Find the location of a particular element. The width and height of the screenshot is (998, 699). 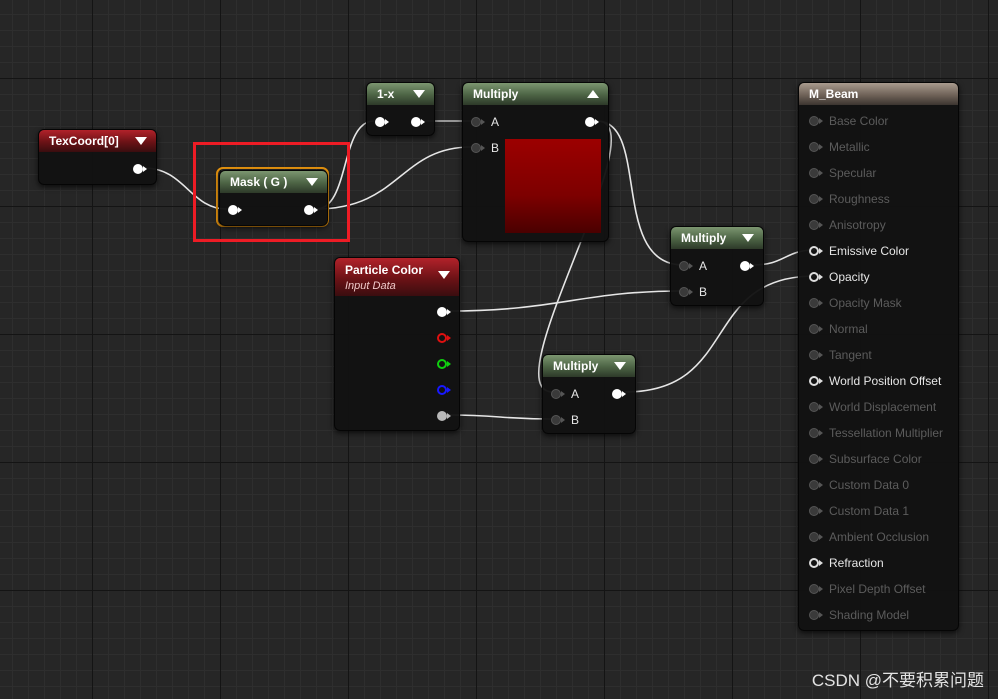

particle-color-r-pin is located at coordinates (444, 338).